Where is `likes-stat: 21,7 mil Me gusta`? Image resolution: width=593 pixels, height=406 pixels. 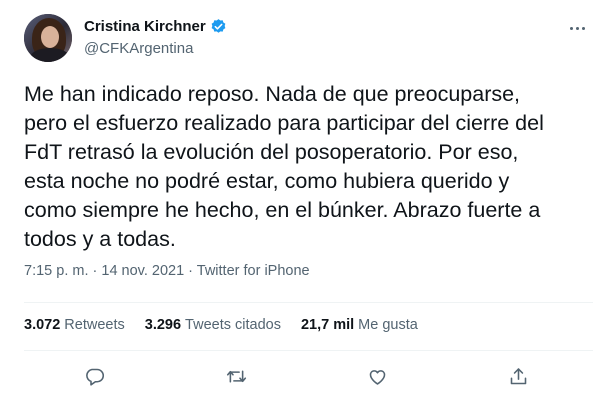 likes-stat: 21,7 mil Me gusta is located at coordinates (359, 325).